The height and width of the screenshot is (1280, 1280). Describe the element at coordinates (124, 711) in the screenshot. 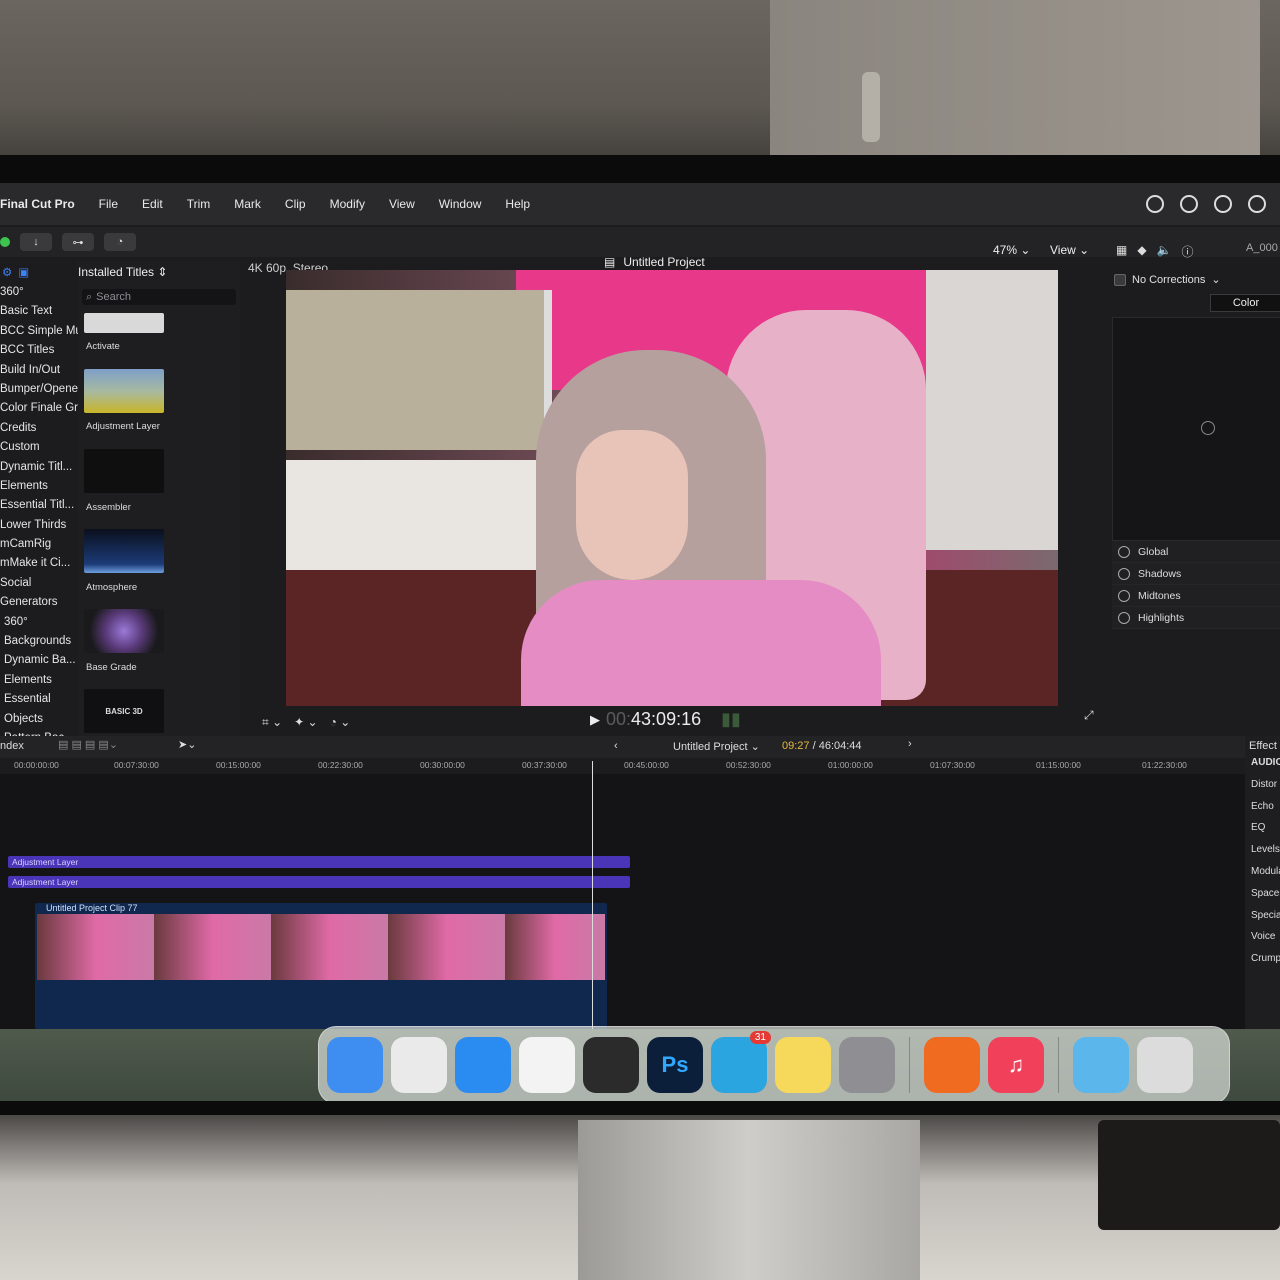

I see `title-thumb-basic-3d: BASIC 3D` at that location.